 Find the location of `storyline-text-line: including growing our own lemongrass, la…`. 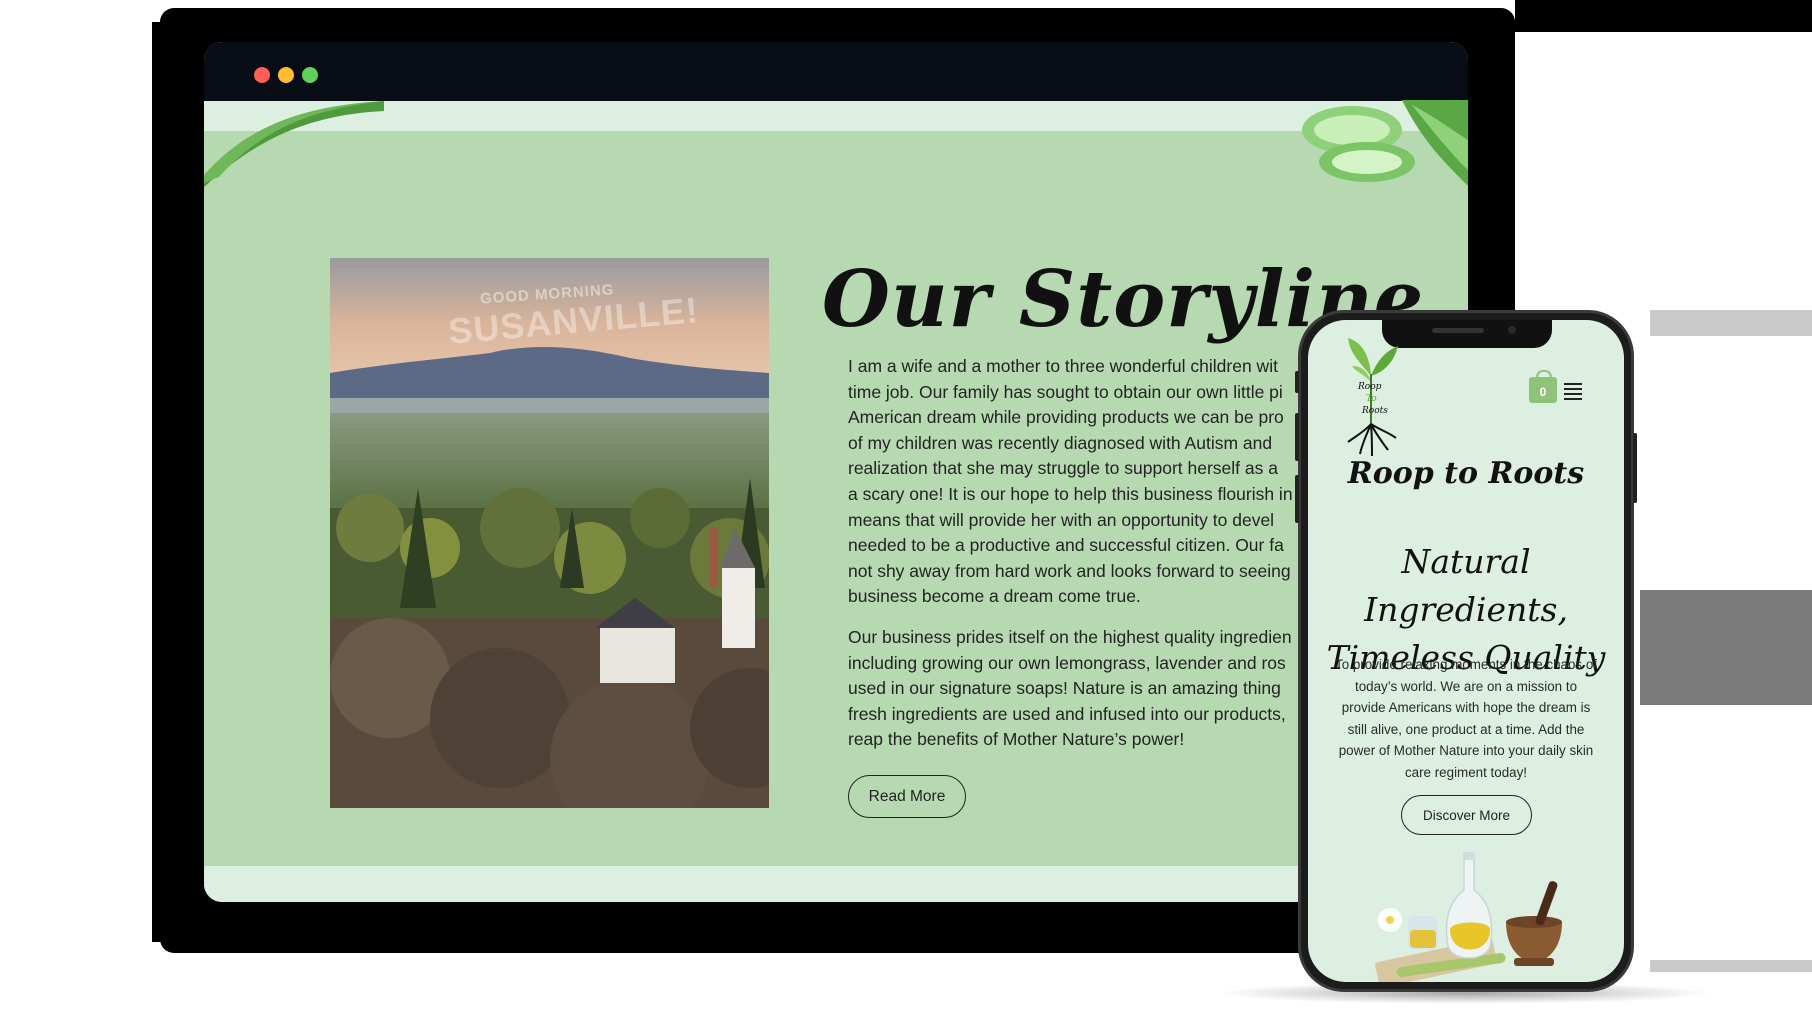

storyline-text-line: including growing our own lemongrass, la… is located at coordinates (1067, 662).